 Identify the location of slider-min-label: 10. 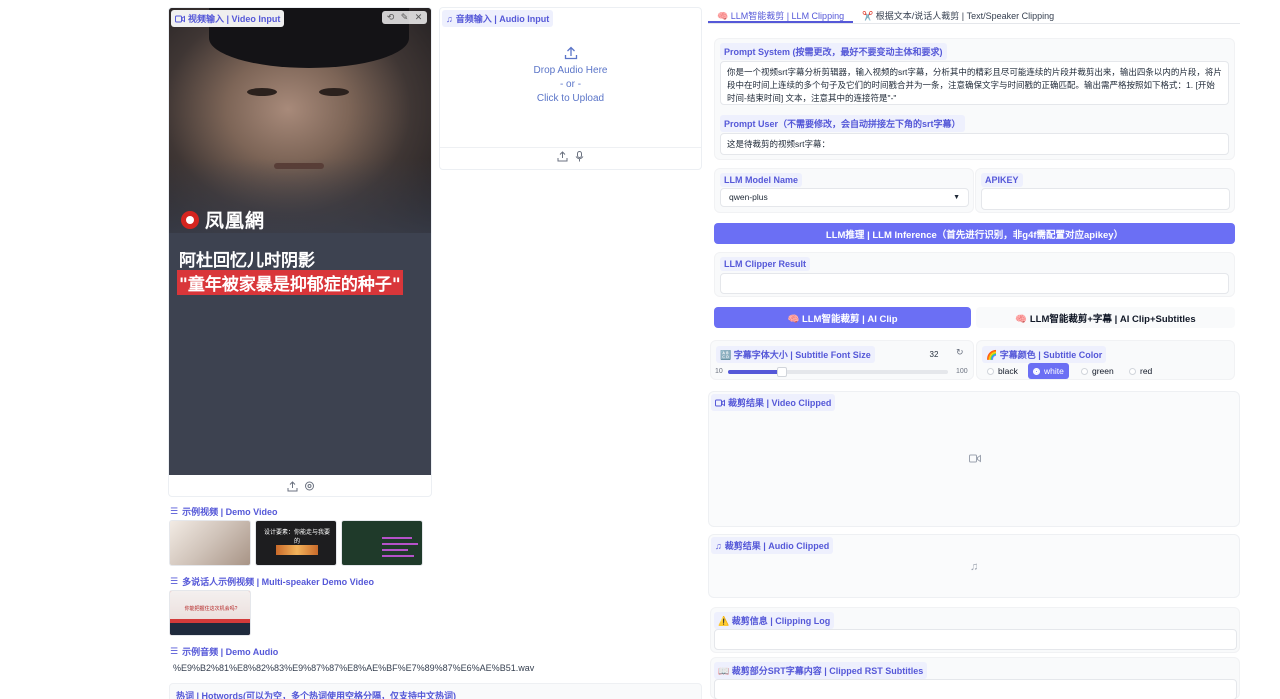
(719, 371).